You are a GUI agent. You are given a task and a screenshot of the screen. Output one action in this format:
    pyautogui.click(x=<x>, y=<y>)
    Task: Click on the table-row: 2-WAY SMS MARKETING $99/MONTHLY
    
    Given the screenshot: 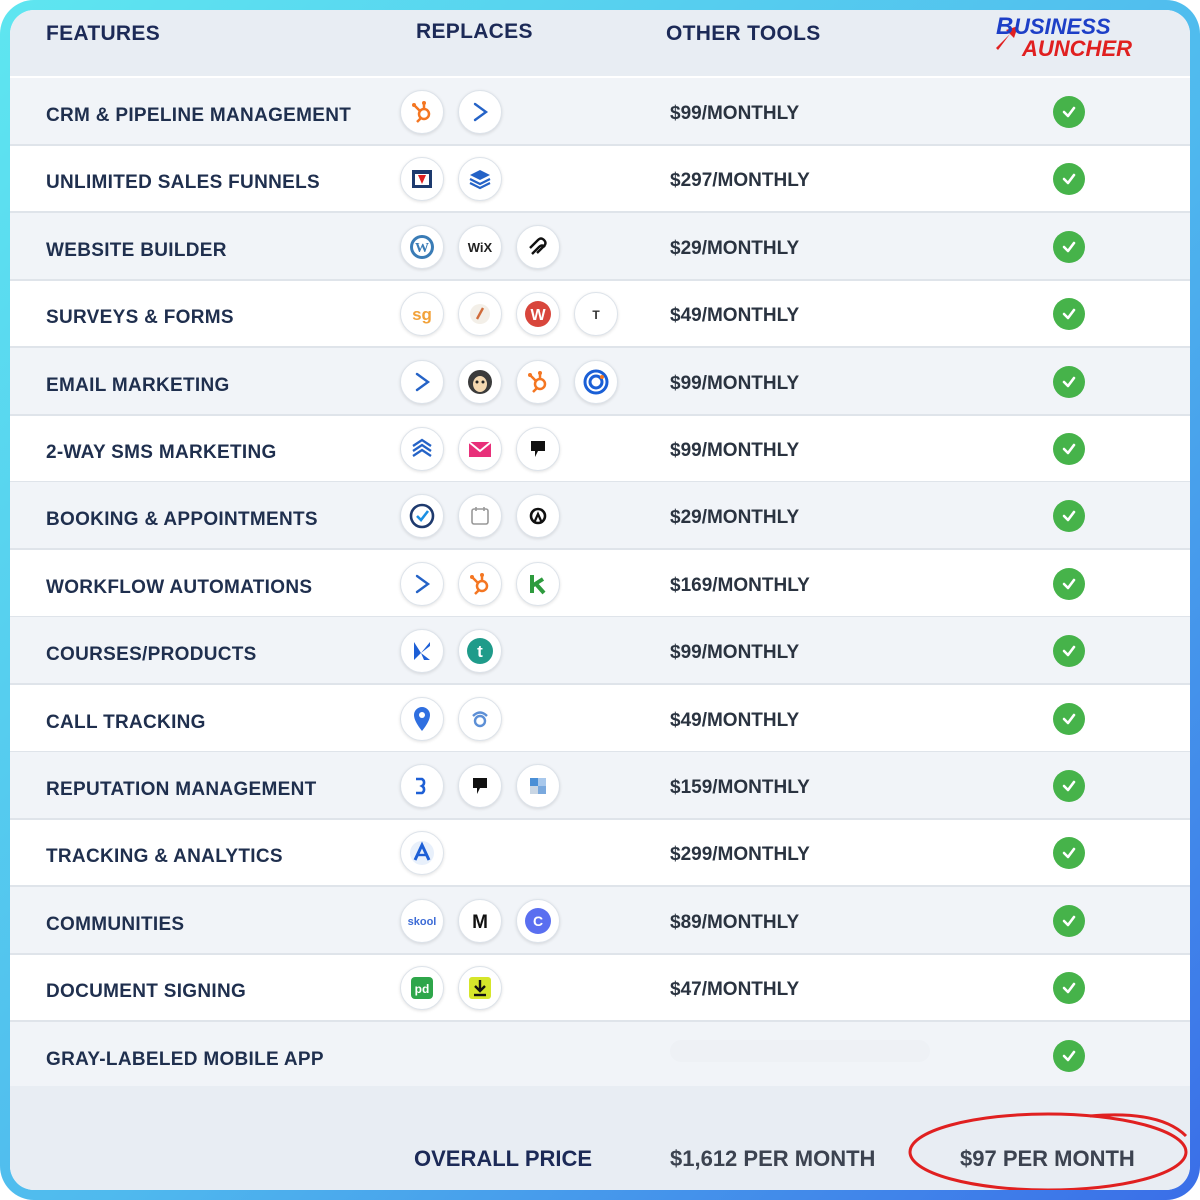 What is the action you would take?
    pyautogui.click(x=600, y=449)
    